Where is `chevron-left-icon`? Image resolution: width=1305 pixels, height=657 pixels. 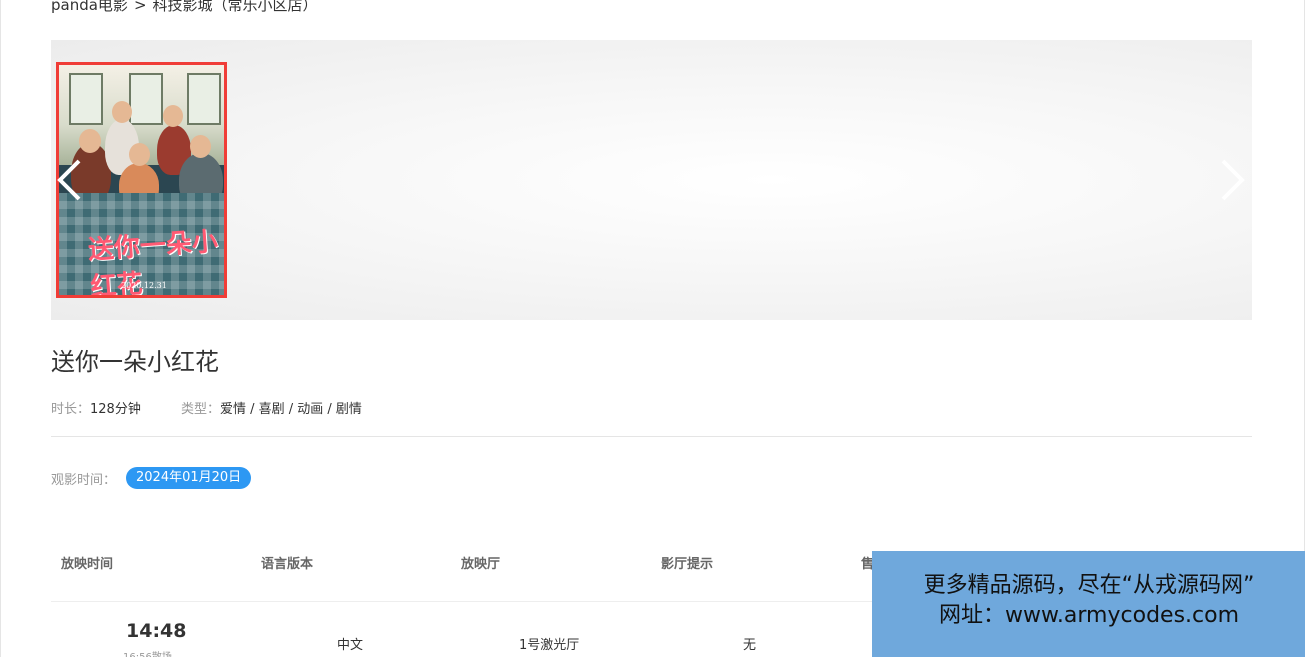 chevron-left-icon is located at coordinates (69, 180).